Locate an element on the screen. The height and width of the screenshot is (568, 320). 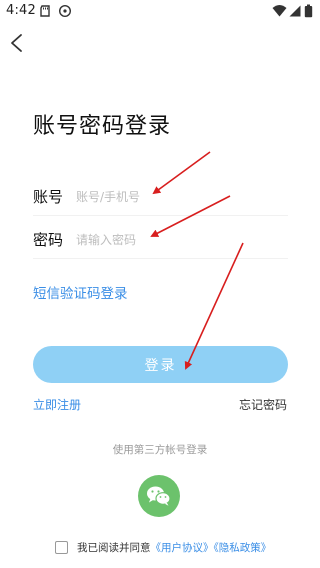
user-agreement-link: 《用户协议》 is located at coordinates (182, 548).